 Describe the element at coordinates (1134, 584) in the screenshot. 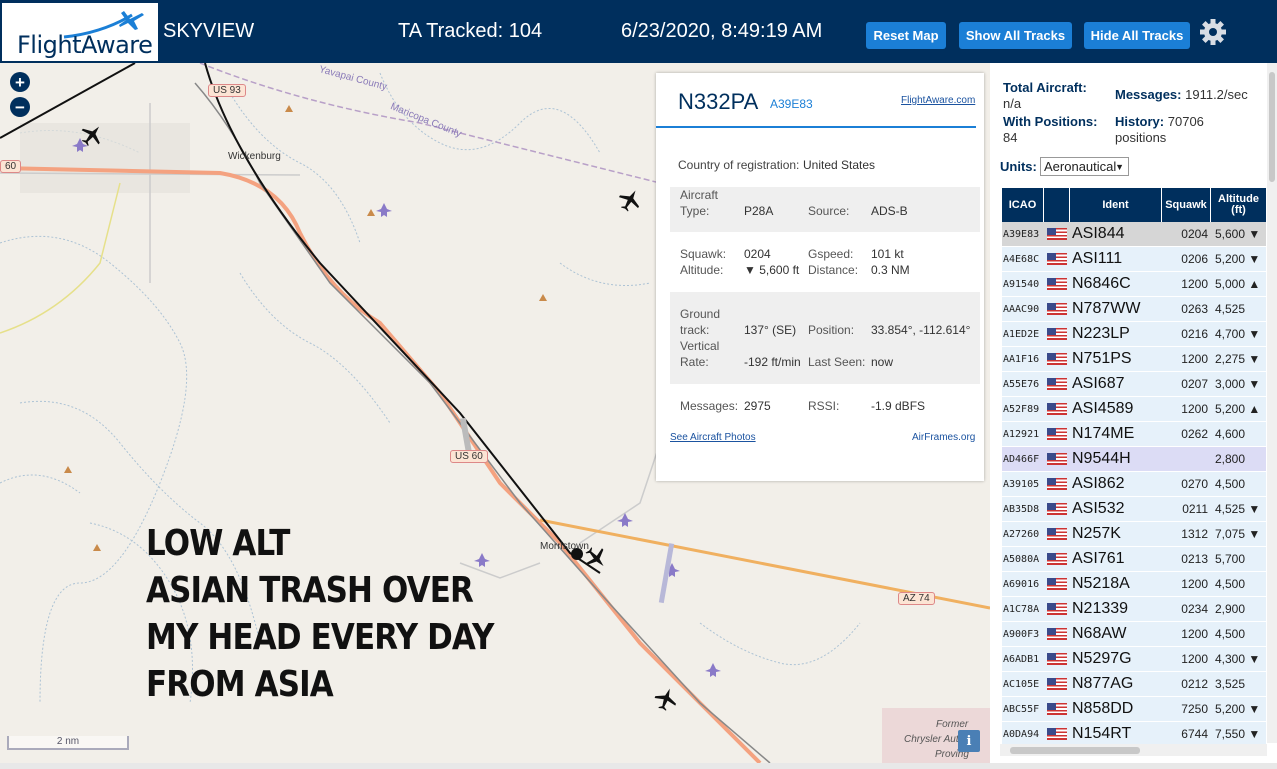

I see `table-row: A69016 N5218A 1200 4,500` at that location.